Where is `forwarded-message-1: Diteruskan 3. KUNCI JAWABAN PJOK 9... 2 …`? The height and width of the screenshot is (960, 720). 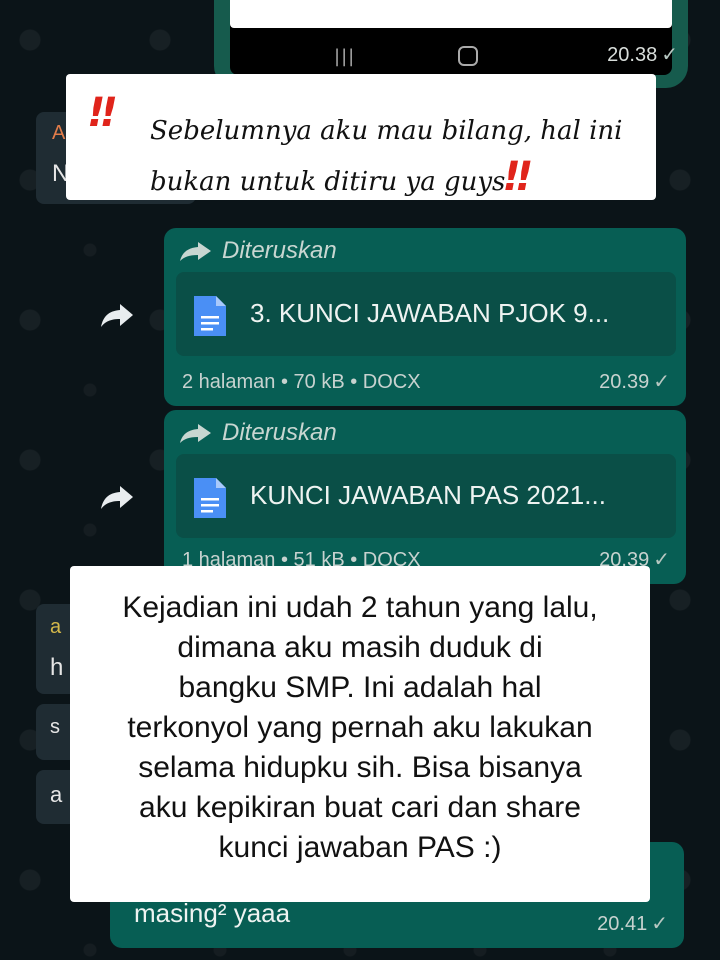
forwarded-message-1: Diteruskan 3. KUNCI JAWABAN PJOK 9... 2 … is located at coordinates (425, 317).